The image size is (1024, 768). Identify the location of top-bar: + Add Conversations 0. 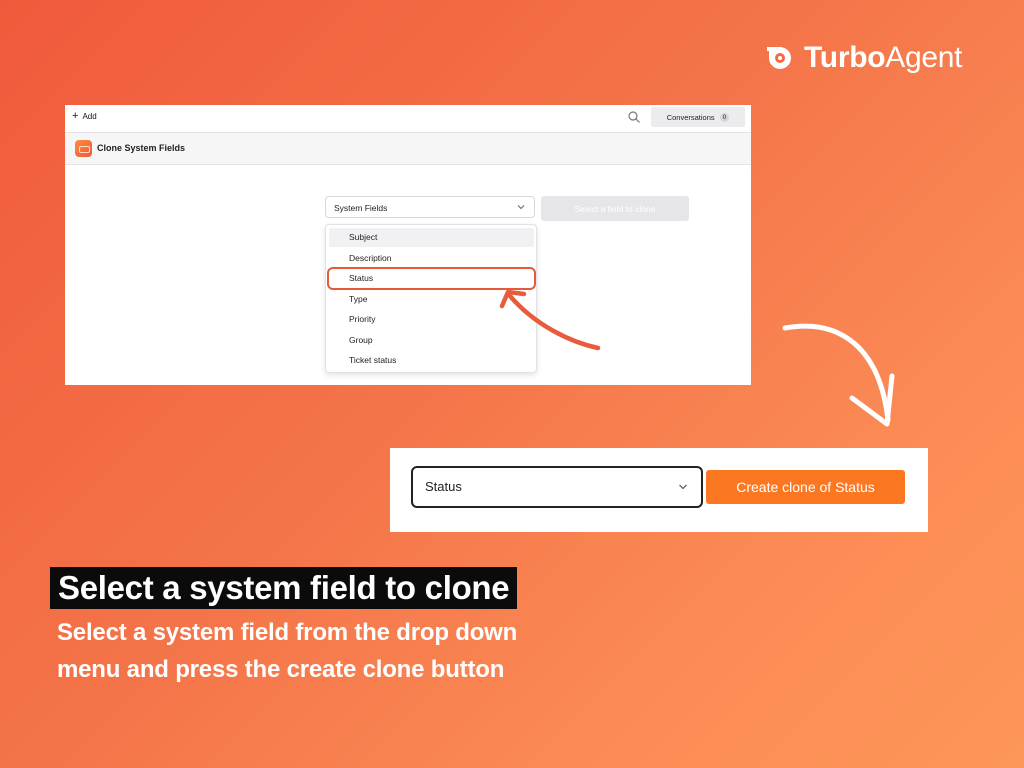
(408, 119).